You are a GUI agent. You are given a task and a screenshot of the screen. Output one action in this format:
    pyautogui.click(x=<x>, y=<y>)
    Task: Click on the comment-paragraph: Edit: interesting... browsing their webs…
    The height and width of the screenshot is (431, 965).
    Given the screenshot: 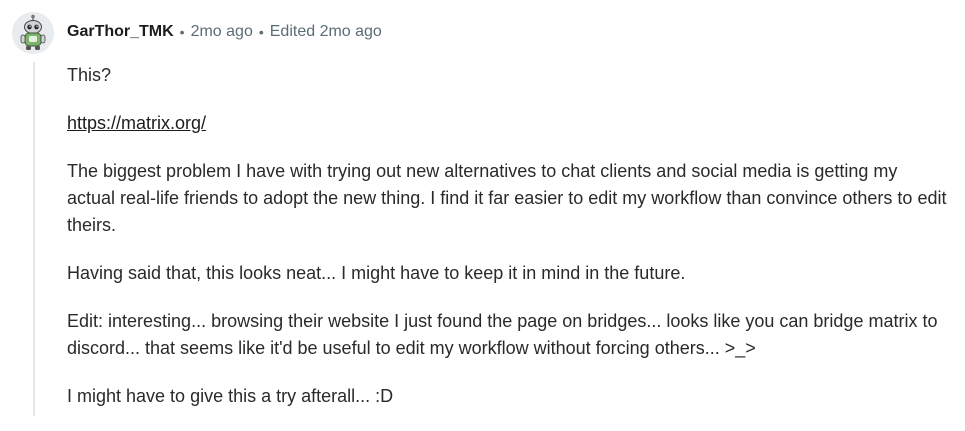 What is the action you would take?
    pyautogui.click(x=502, y=334)
    